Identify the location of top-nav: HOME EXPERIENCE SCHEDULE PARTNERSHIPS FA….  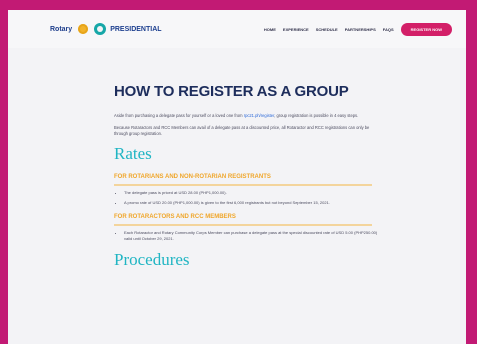
(358, 29).